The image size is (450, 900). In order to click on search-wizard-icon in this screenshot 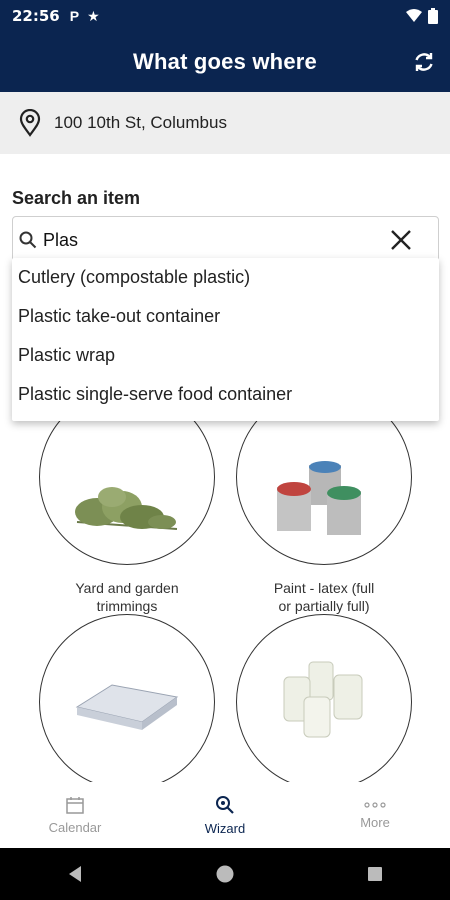, I will do `click(225, 804)`.